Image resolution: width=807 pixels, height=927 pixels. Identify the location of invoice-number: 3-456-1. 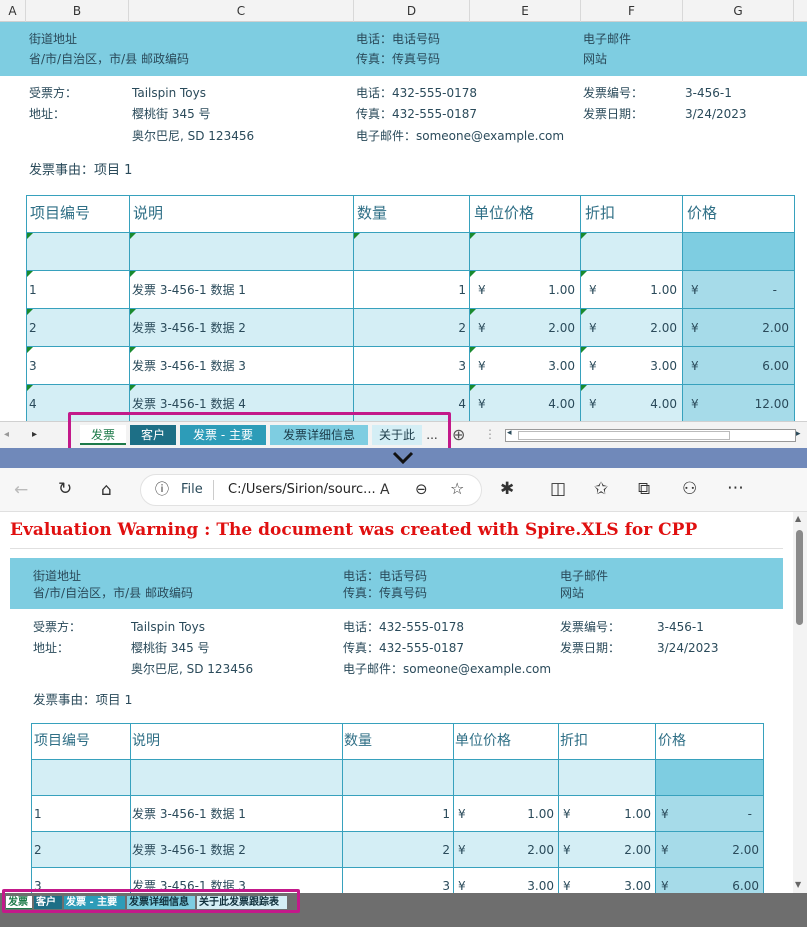
(708, 93).